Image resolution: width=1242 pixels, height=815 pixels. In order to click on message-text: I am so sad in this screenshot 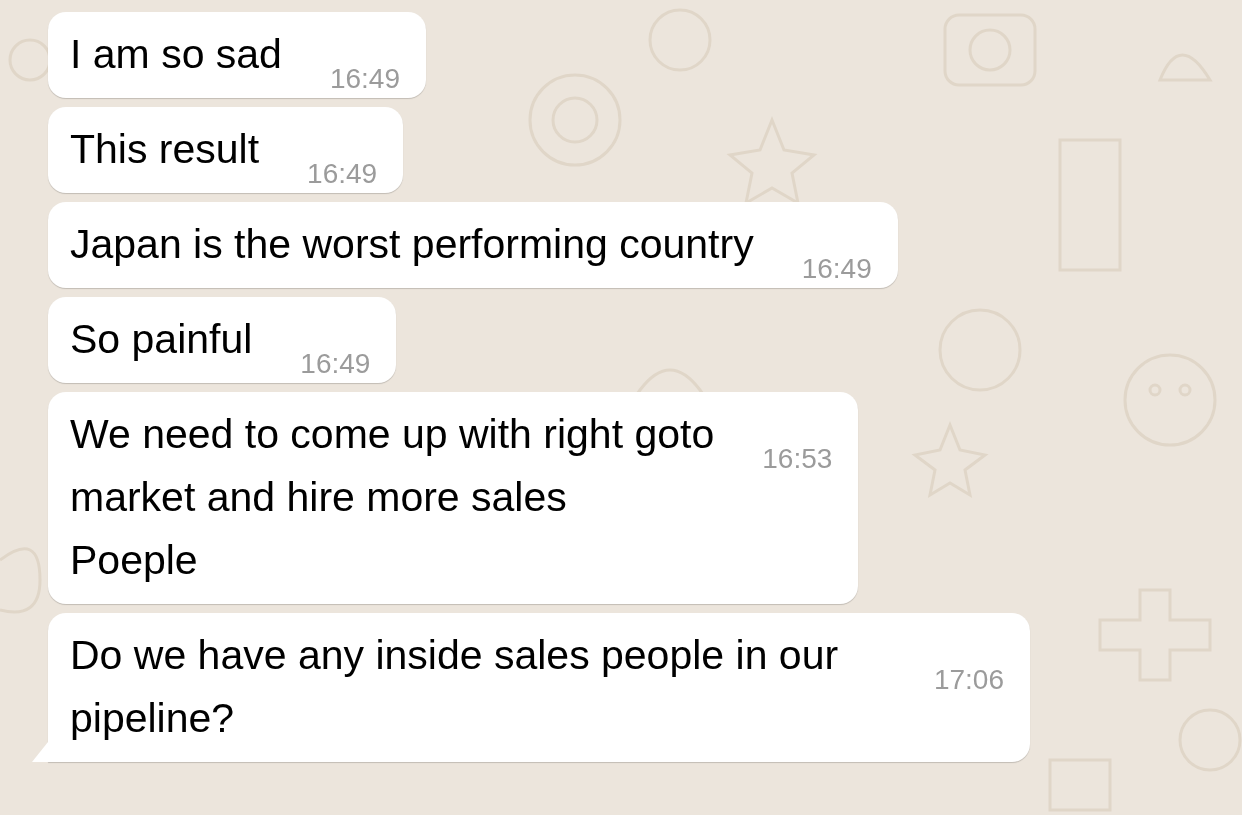, I will do `click(176, 54)`.